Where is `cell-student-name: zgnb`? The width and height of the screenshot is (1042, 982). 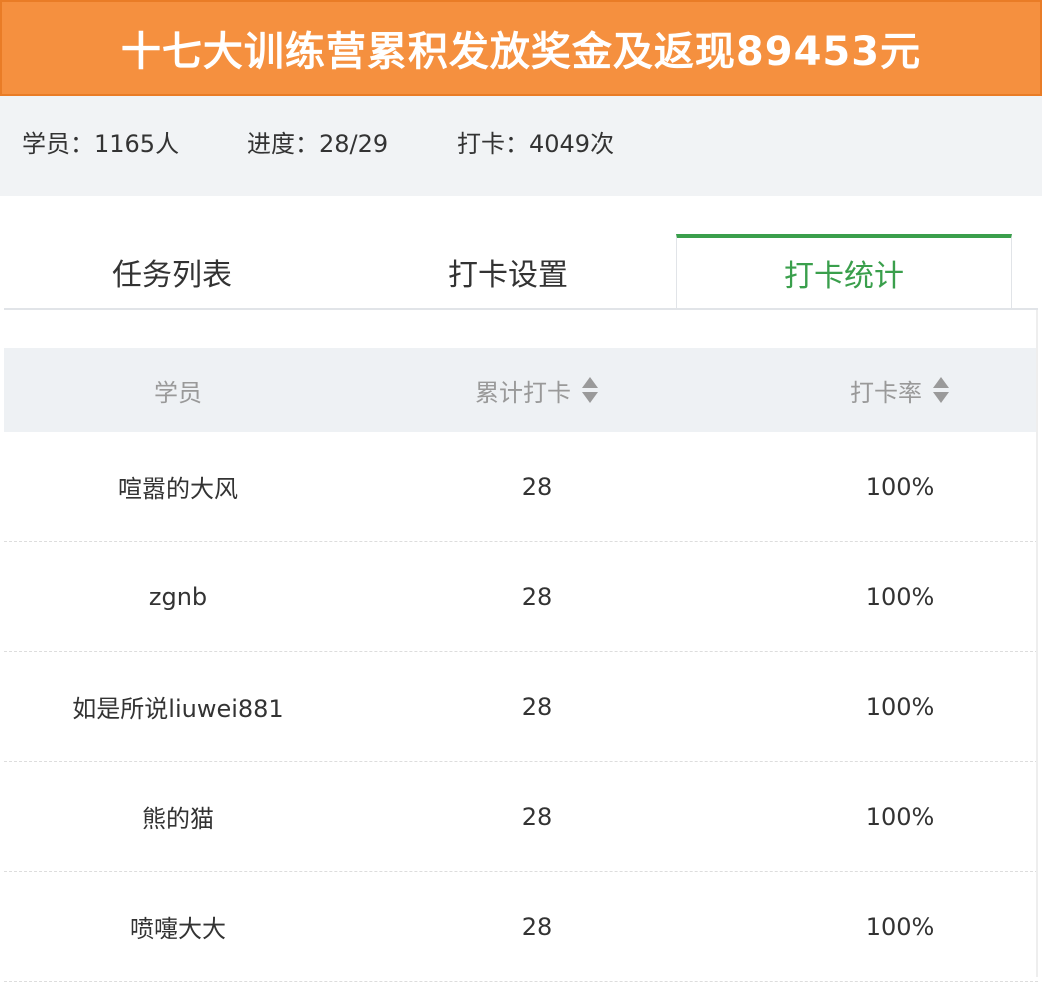 cell-student-name: zgnb is located at coordinates (178, 596).